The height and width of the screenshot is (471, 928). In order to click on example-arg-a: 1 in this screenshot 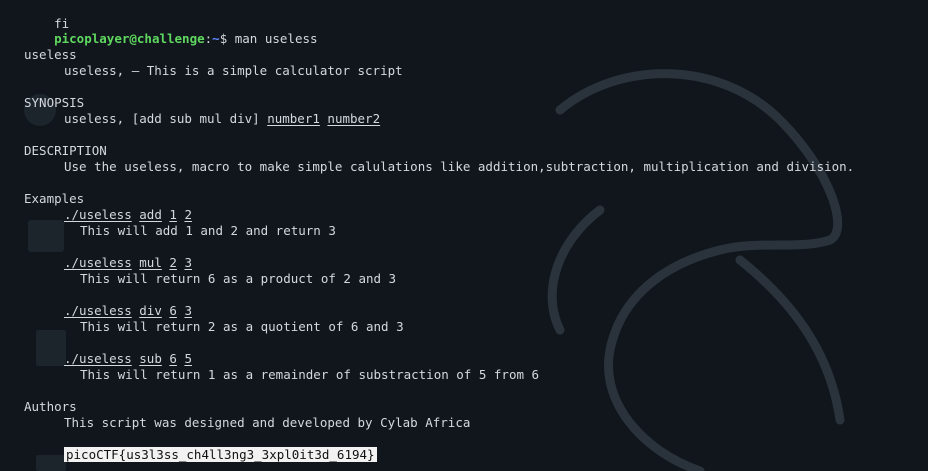, I will do `click(173, 214)`.